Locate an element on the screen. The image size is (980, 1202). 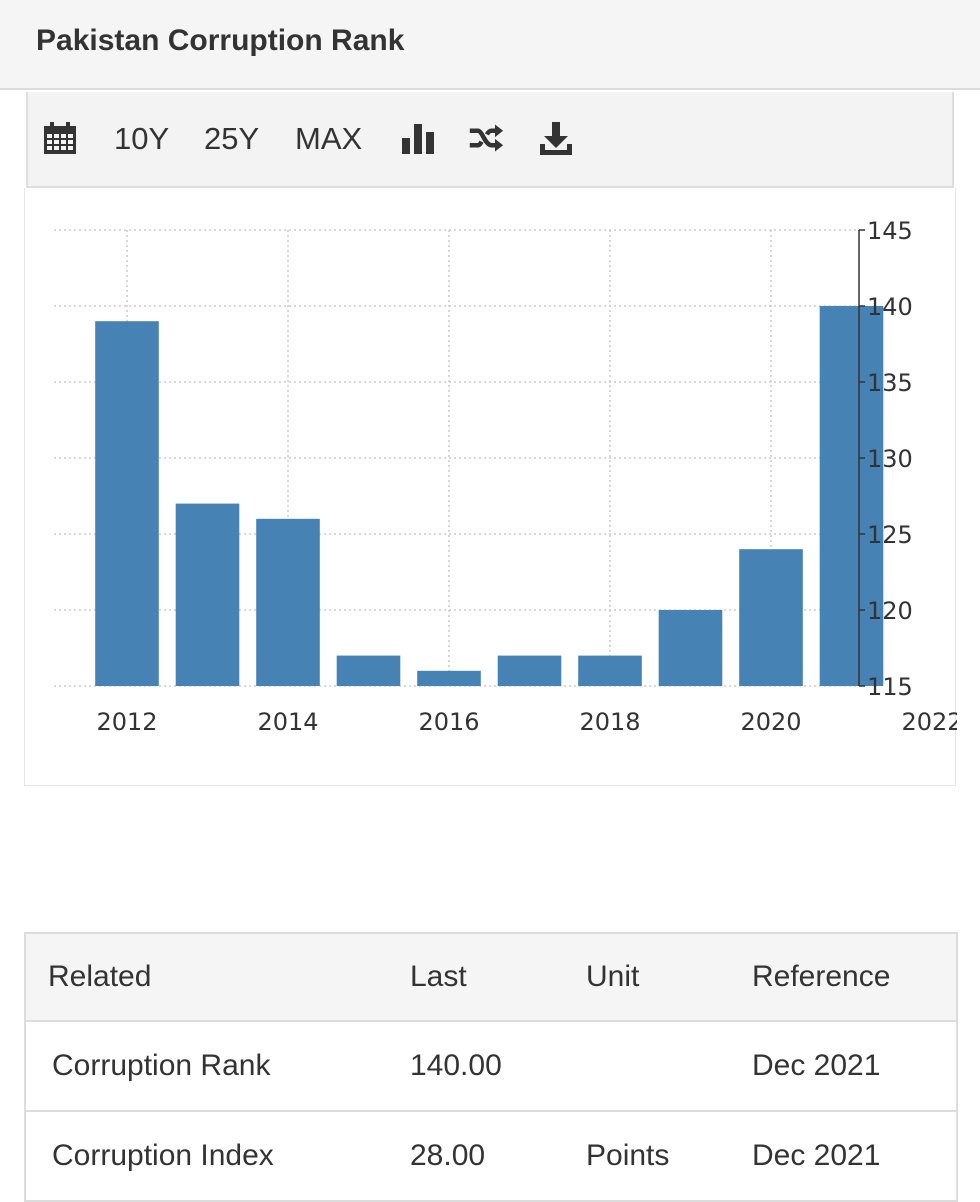
y-tick-label: 120 is located at coordinates (890, 611).